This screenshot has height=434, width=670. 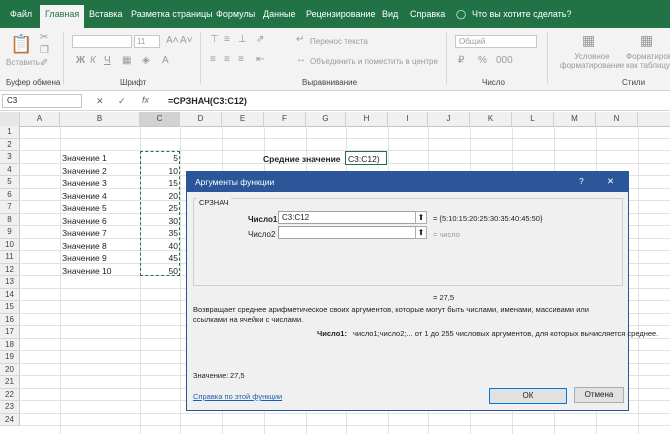 What do you see at coordinates (107, 60) in the screenshot?
I see `underline-icon: Ч` at bounding box center [107, 60].